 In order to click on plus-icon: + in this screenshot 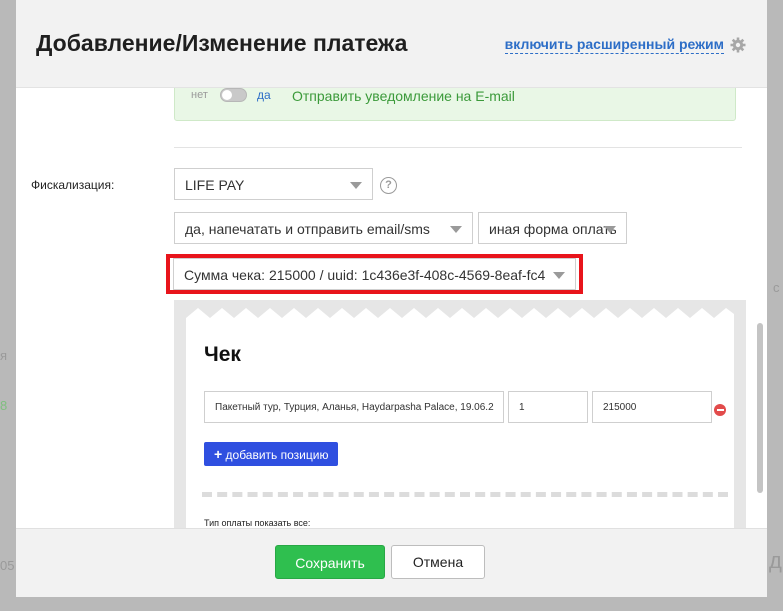, I will do `click(218, 454)`.